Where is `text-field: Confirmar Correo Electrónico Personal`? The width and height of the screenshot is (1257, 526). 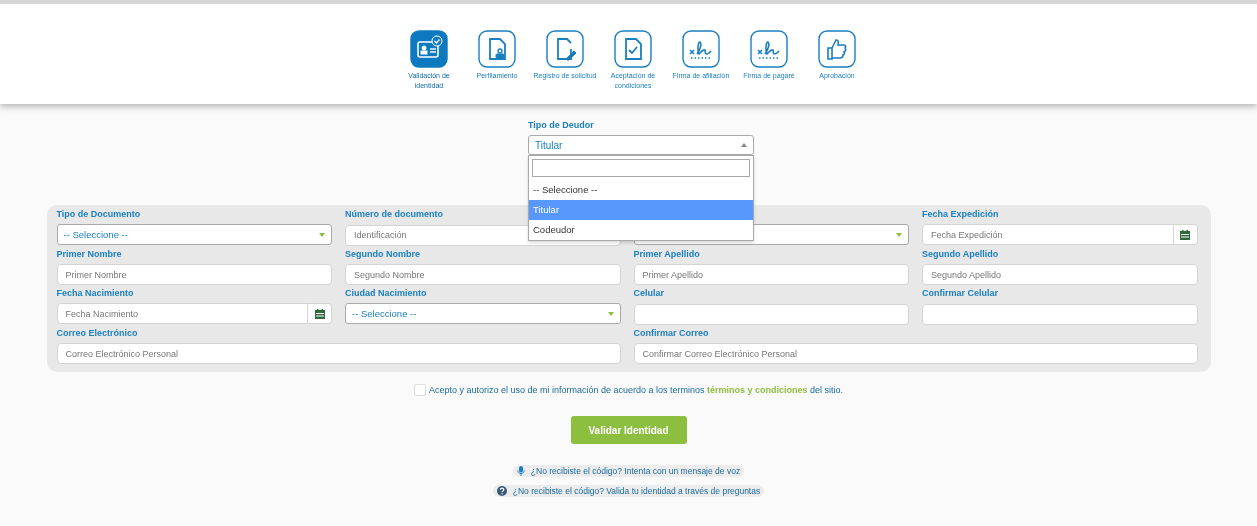
text-field: Confirmar Correo Electrónico Personal is located at coordinates (915, 353).